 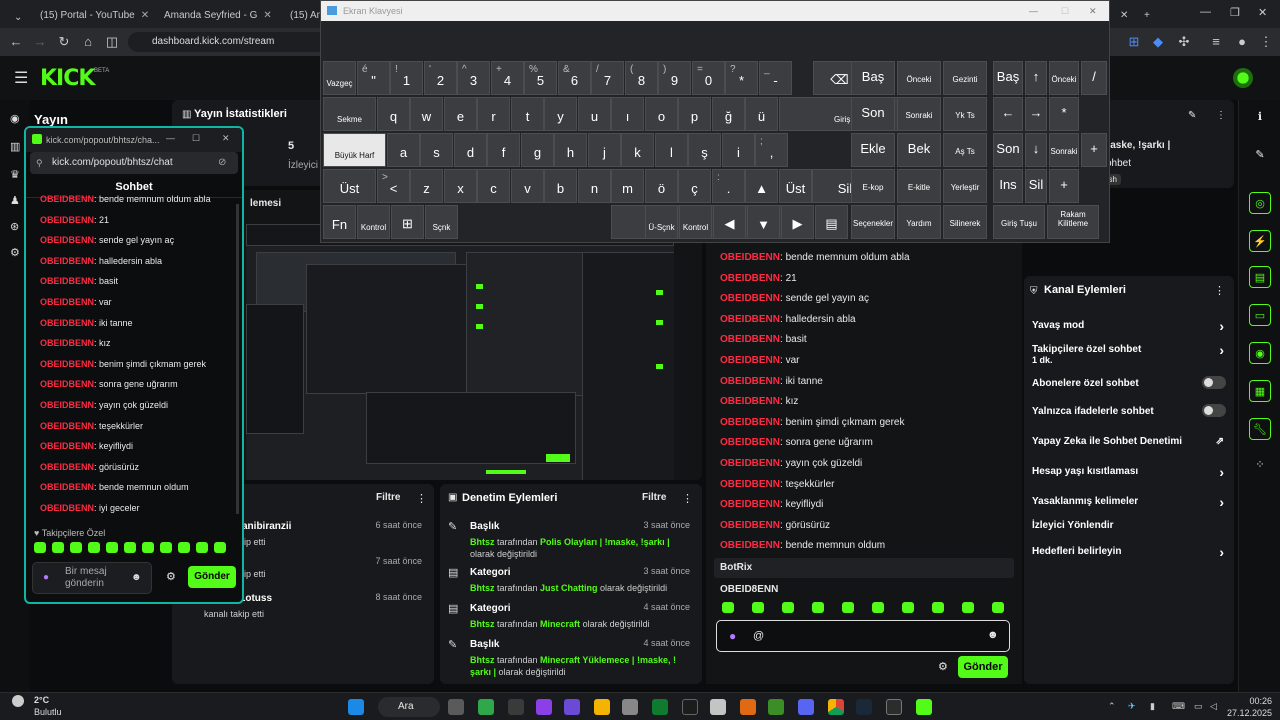 What do you see at coordinates (806, 707) in the screenshot?
I see `discord-icon` at bounding box center [806, 707].